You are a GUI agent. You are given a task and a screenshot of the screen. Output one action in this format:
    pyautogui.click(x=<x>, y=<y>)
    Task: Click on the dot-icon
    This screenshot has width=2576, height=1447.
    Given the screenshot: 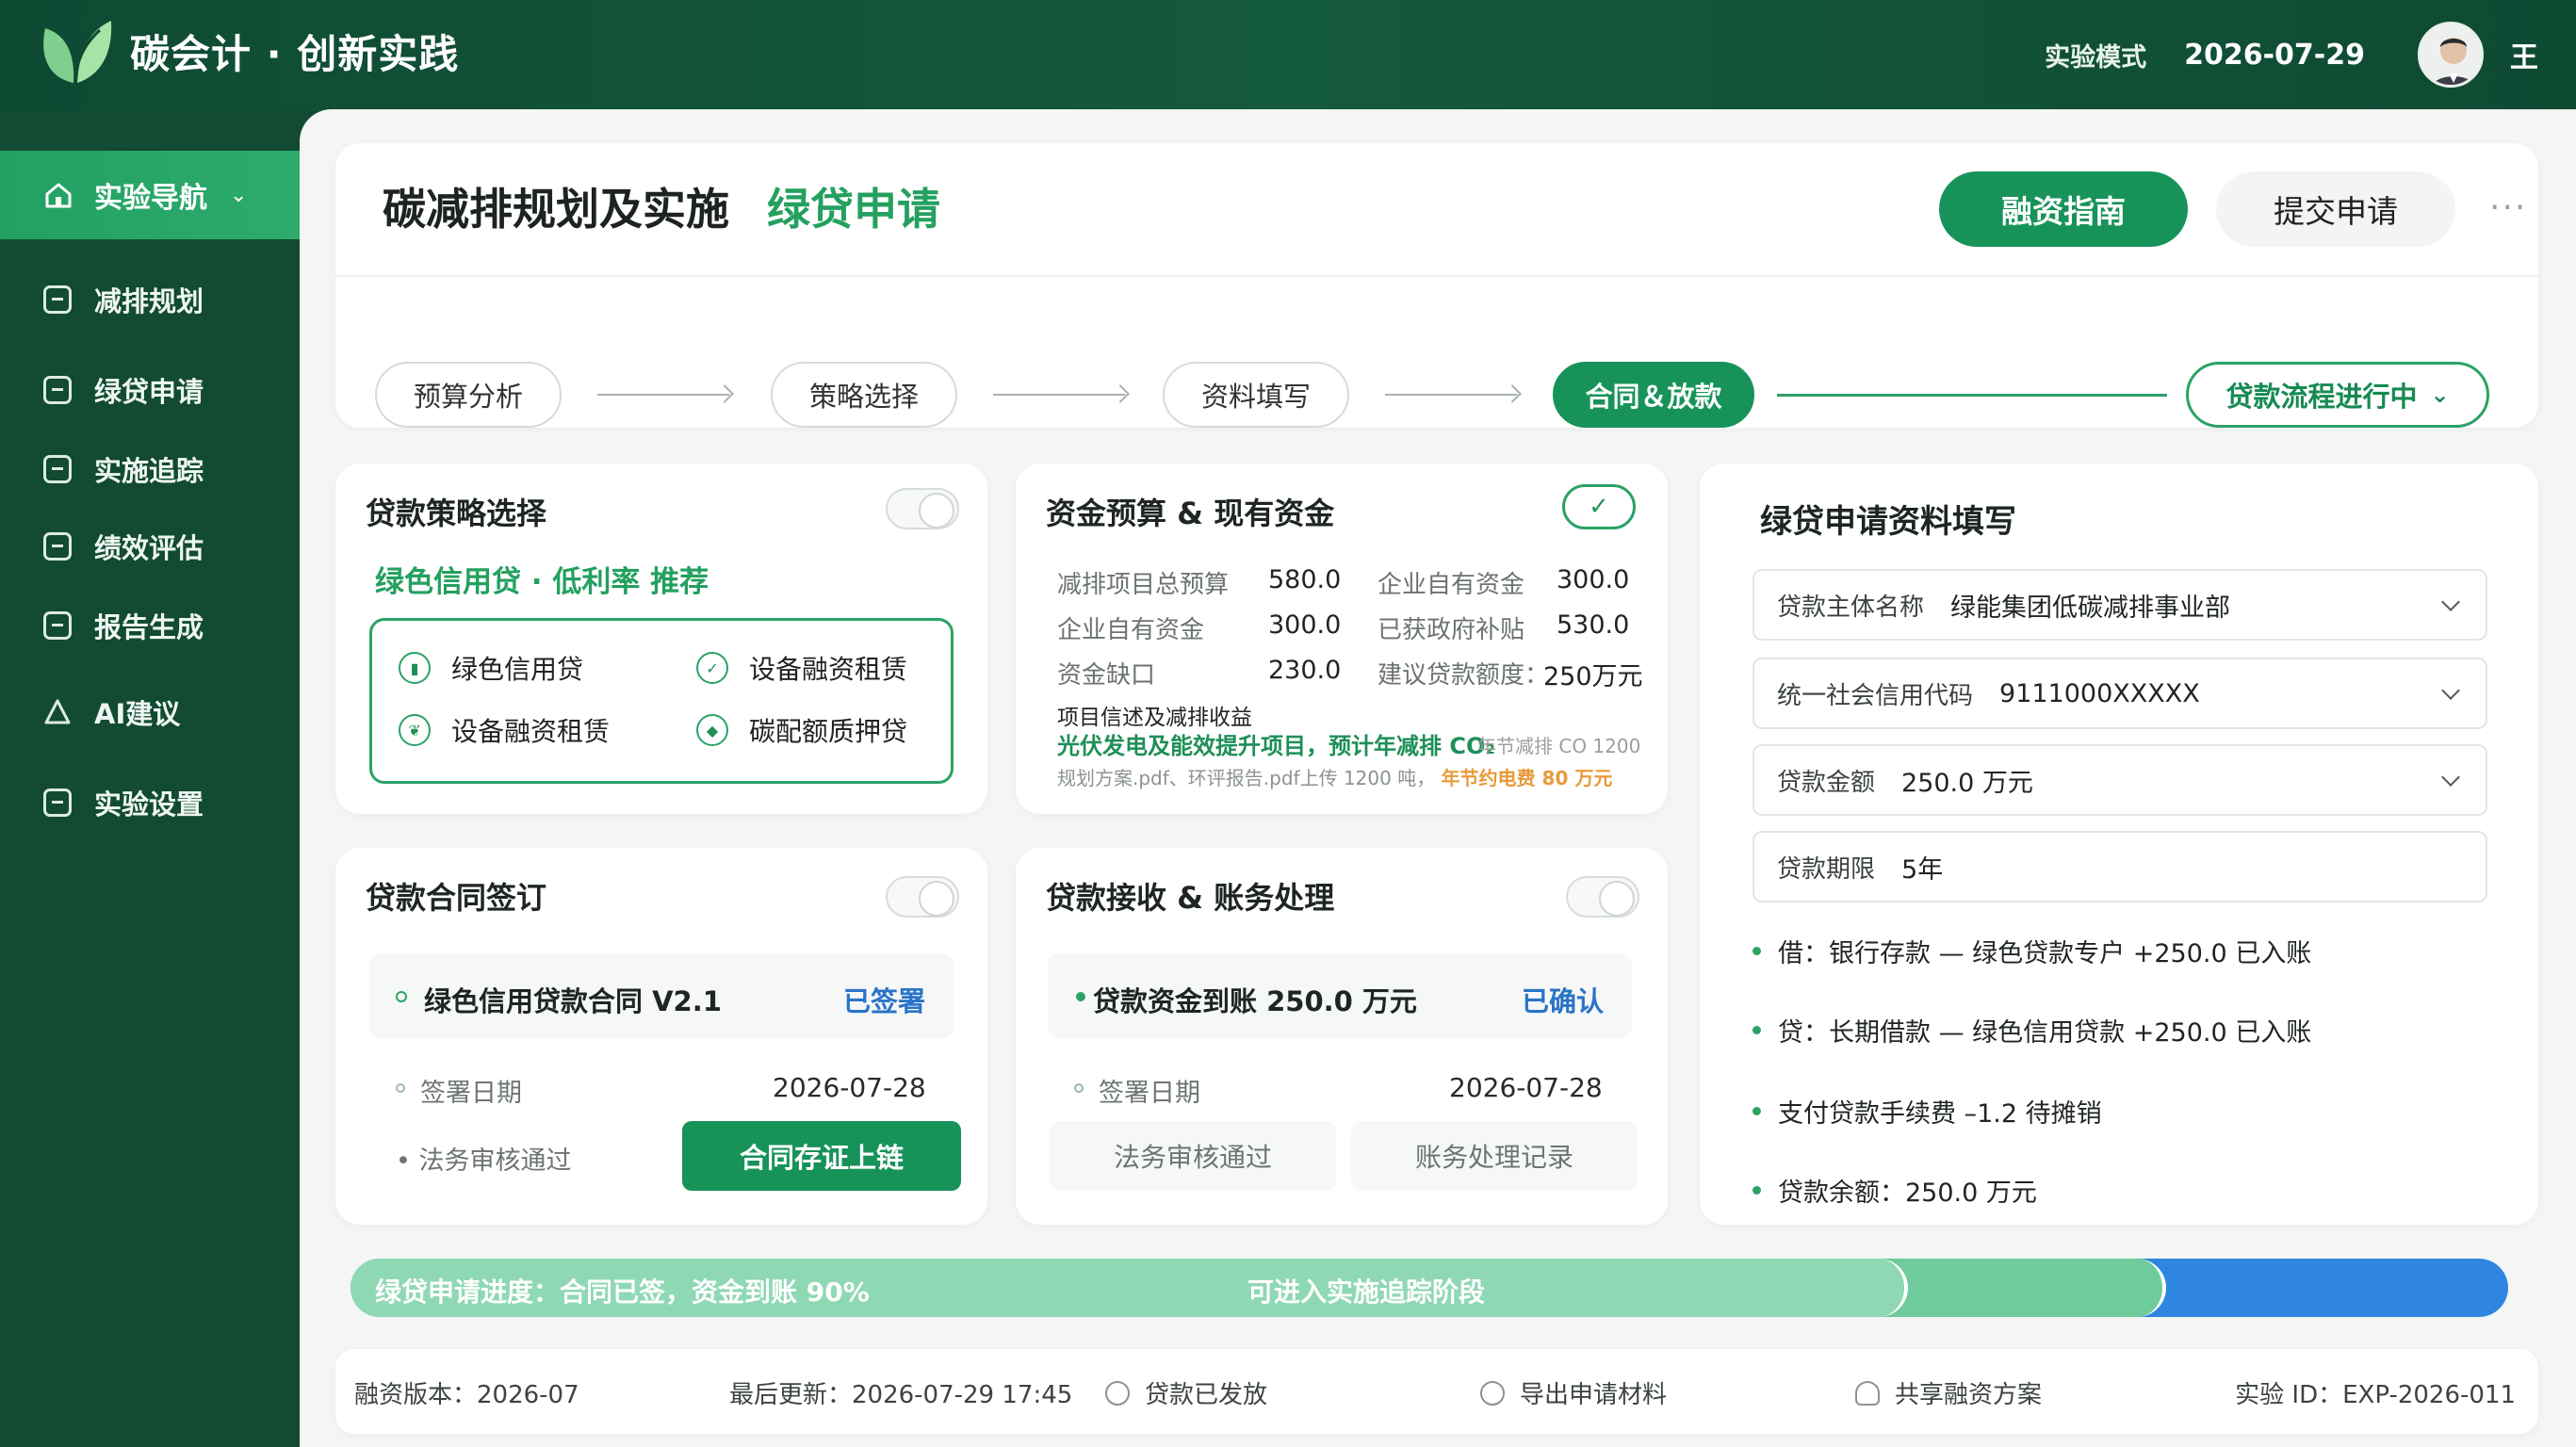 What is the action you would take?
    pyautogui.click(x=400, y=1088)
    